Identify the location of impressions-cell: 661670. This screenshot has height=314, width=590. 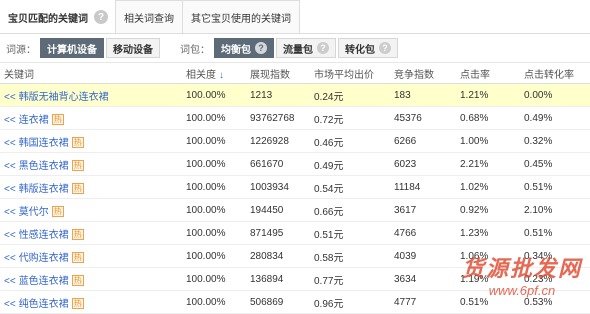
(282, 164).